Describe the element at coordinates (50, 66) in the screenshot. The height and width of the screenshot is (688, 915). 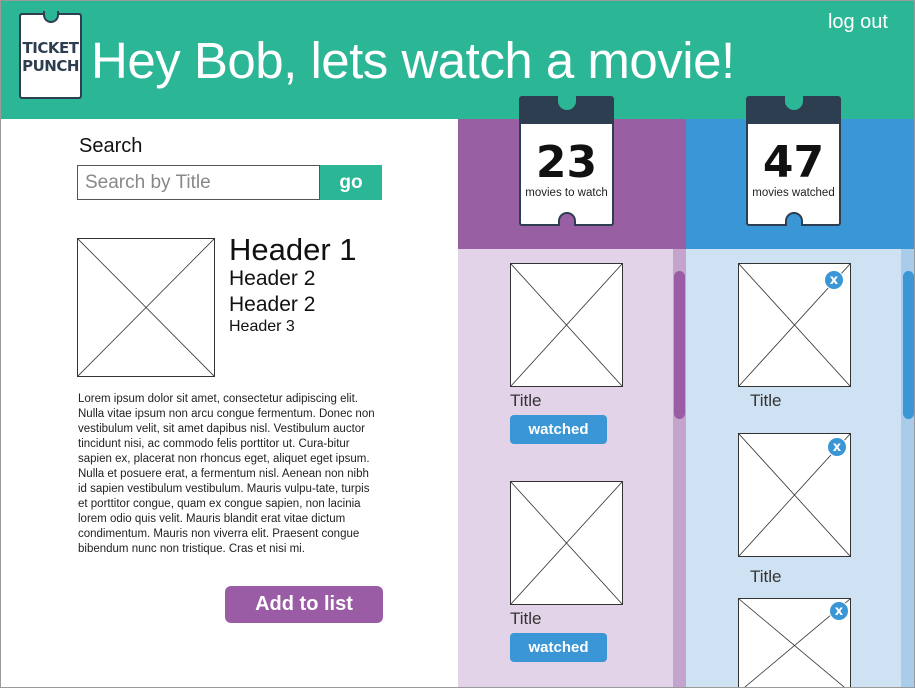
I see `logo-line-2: PUNCH` at that location.